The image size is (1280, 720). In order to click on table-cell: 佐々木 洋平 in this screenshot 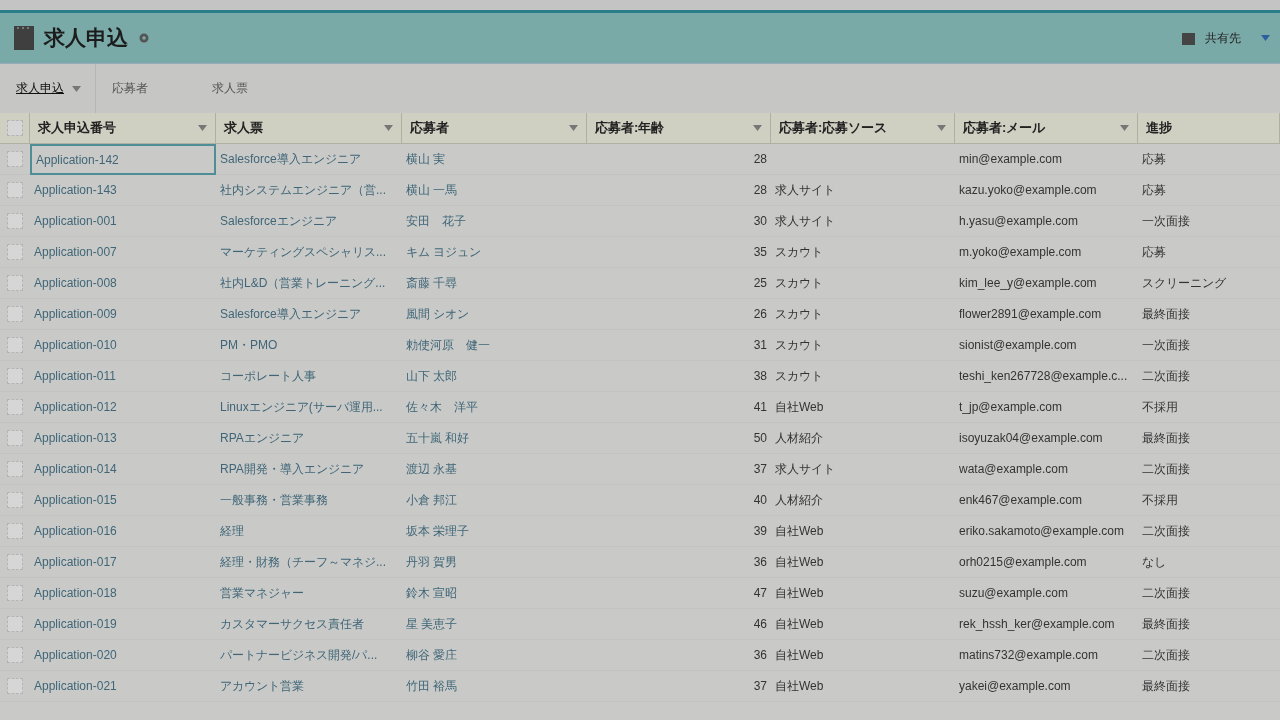, I will do `click(494, 407)`.